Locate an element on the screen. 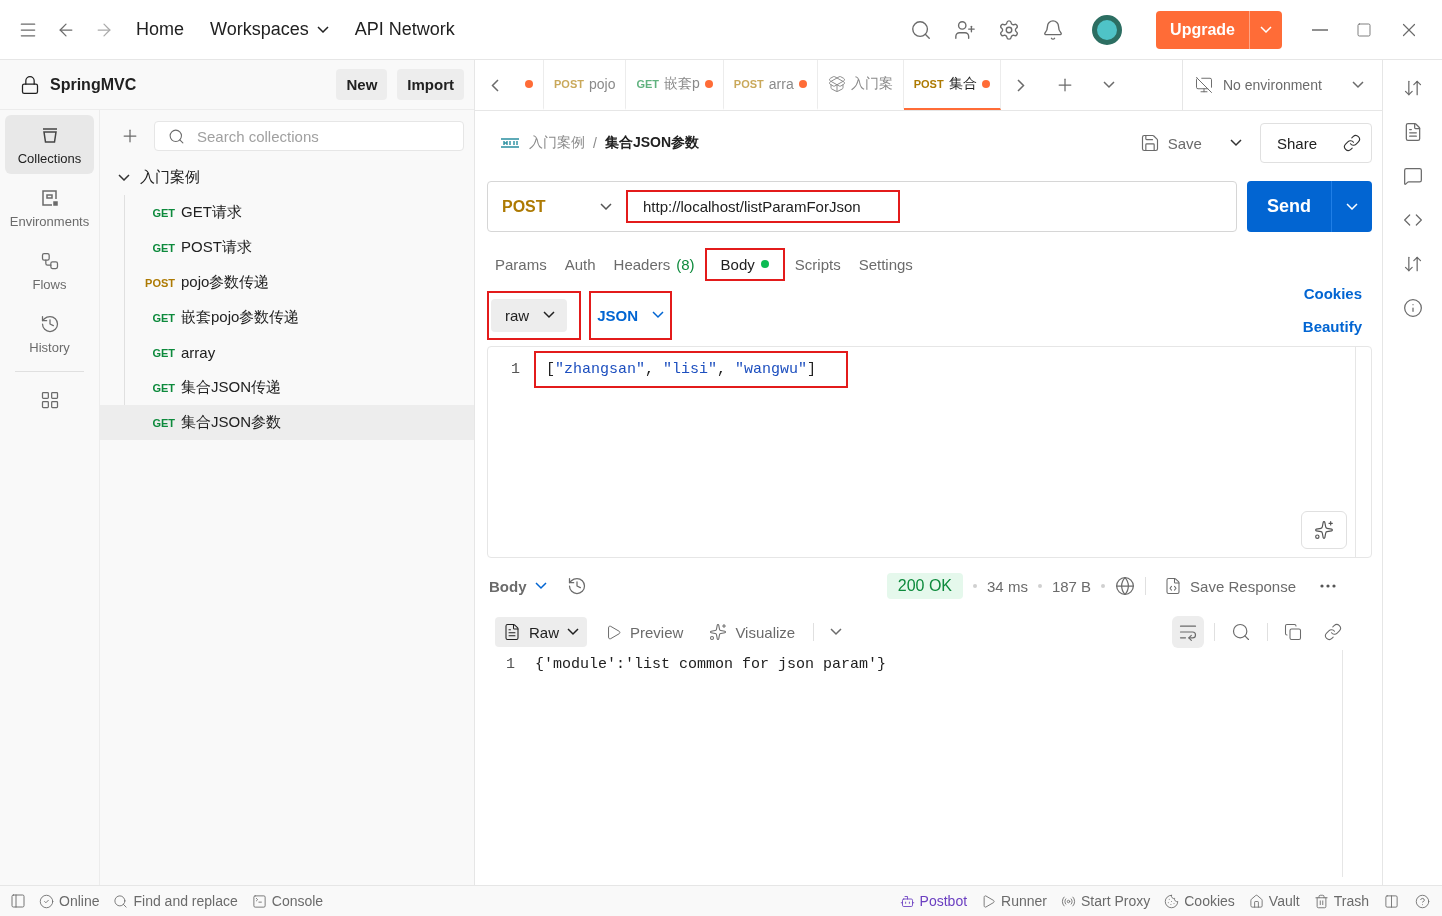 Image resolution: width=1442 pixels, height=916 pixels. link-icon is located at coordinates (1352, 143).